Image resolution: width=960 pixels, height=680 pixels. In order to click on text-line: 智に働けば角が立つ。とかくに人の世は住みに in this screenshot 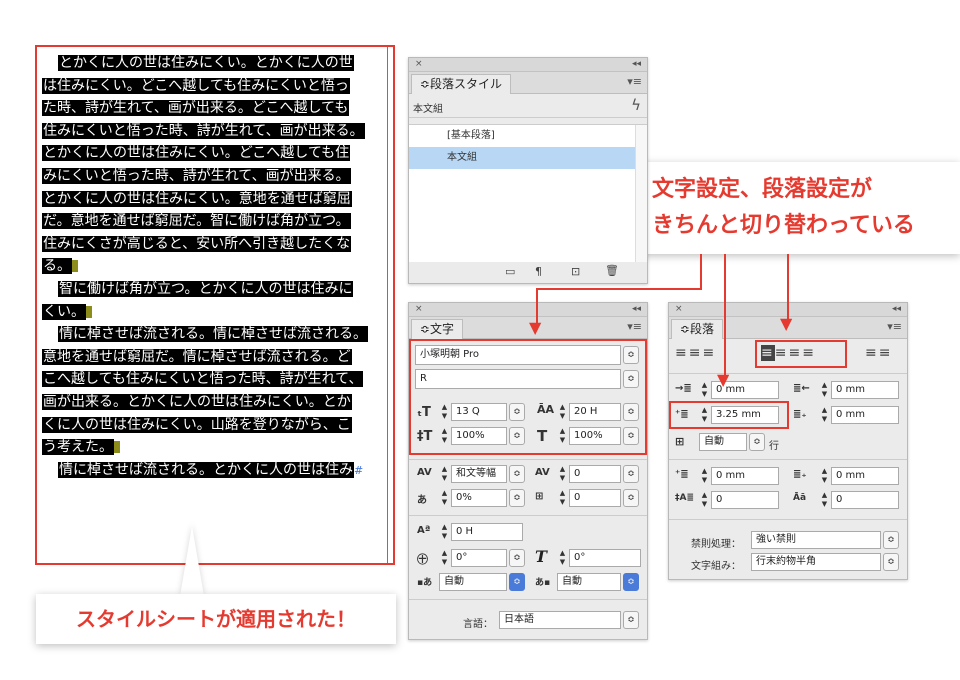, I will do `click(213, 289)`.